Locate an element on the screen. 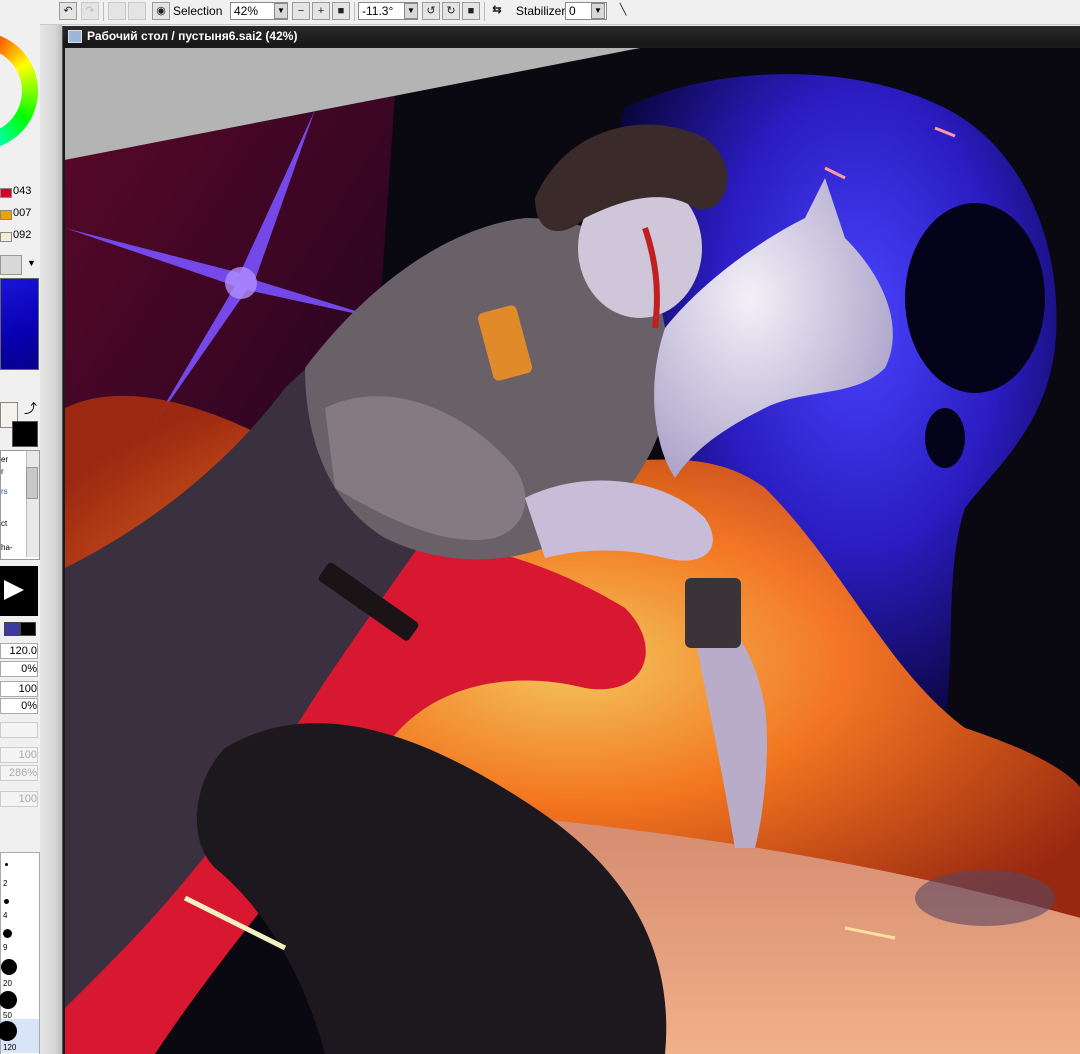 The width and height of the screenshot is (1080, 1054). skull-eye-socket is located at coordinates (975, 298).